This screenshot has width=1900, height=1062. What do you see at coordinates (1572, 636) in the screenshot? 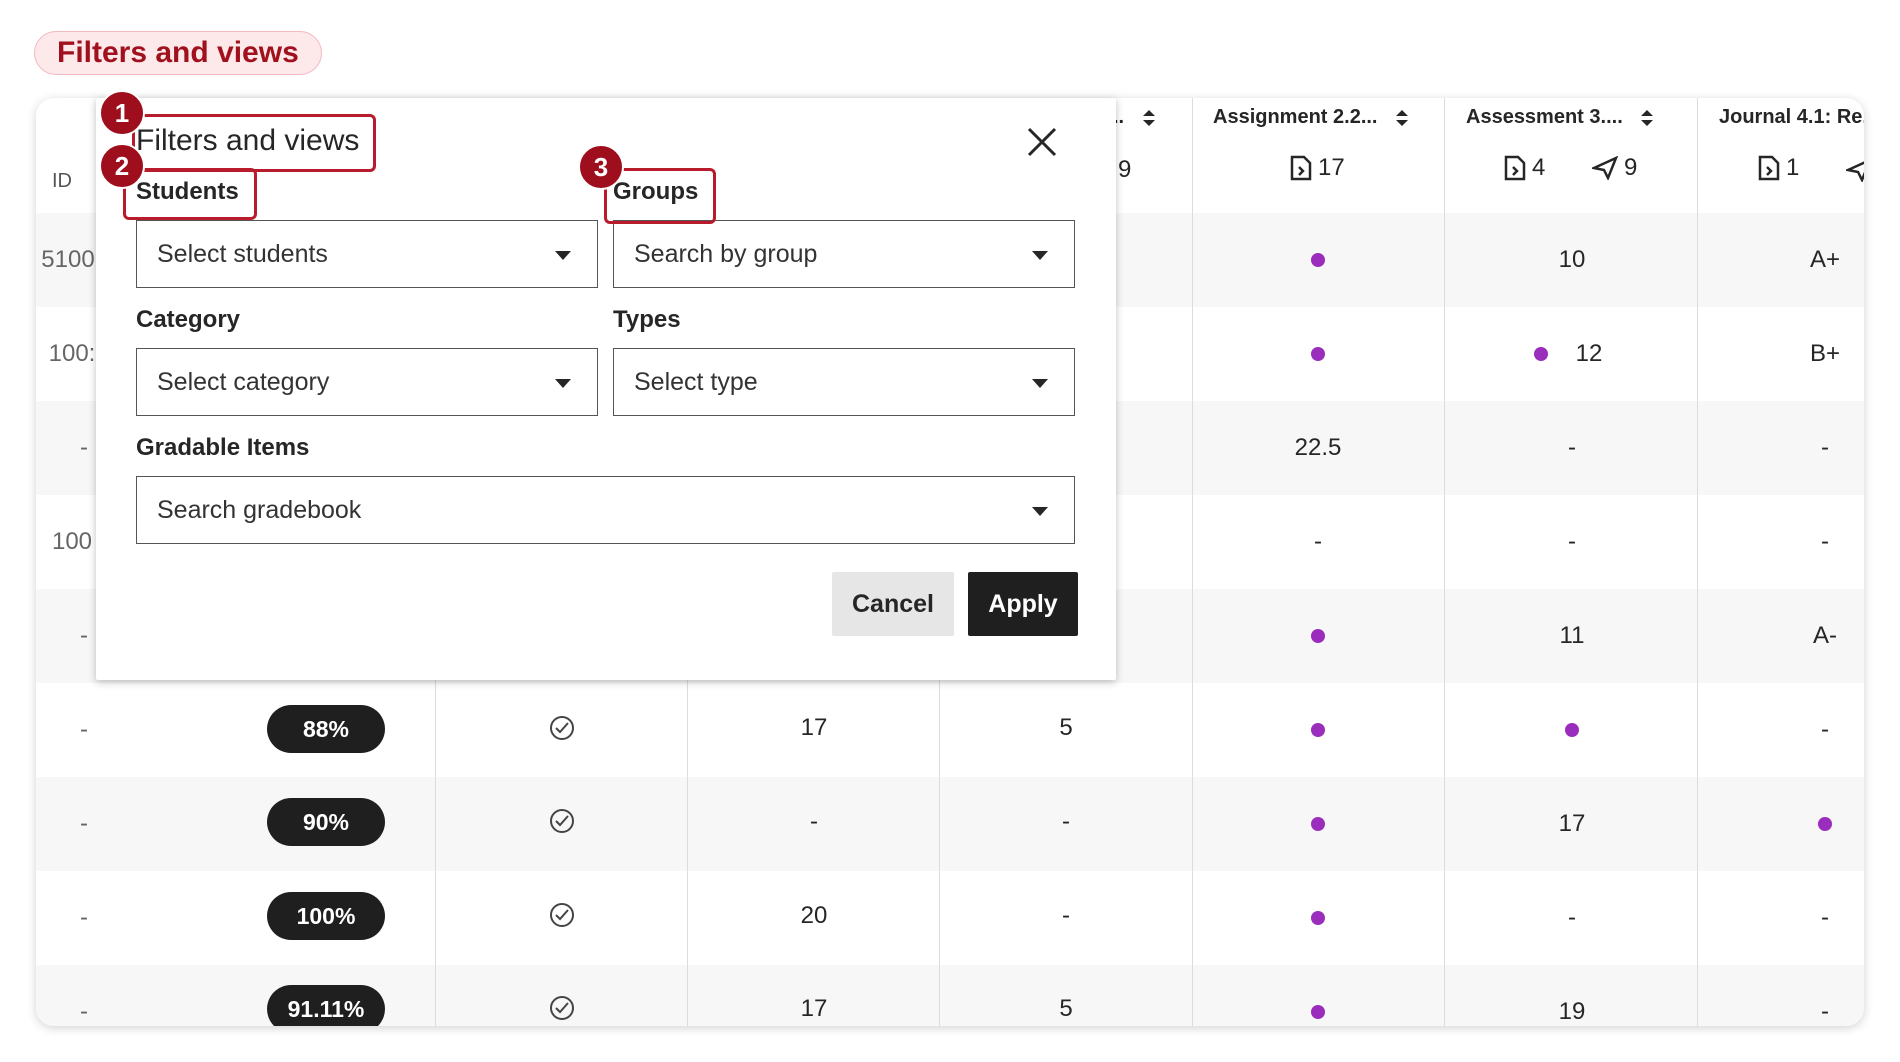
I see `grade-cell: 11` at bounding box center [1572, 636].